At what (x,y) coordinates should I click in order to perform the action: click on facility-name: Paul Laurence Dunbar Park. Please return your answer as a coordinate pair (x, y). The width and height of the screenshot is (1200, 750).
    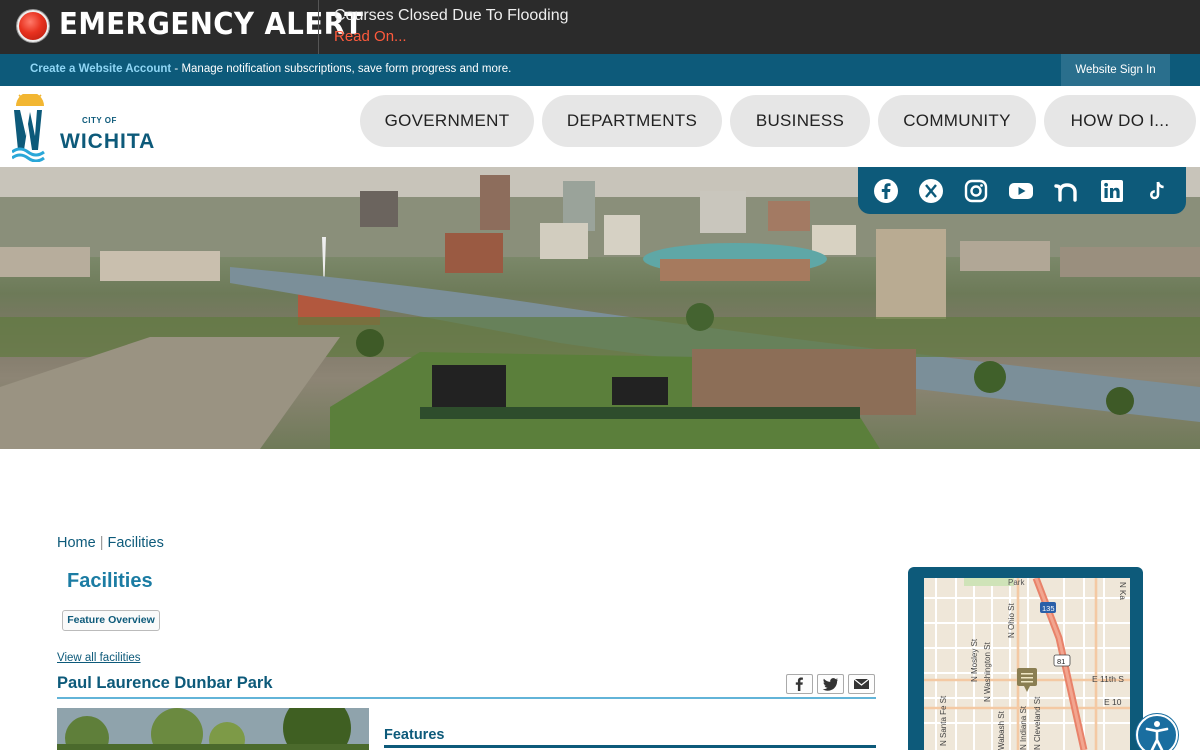
    Looking at the image, I should click on (165, 683).